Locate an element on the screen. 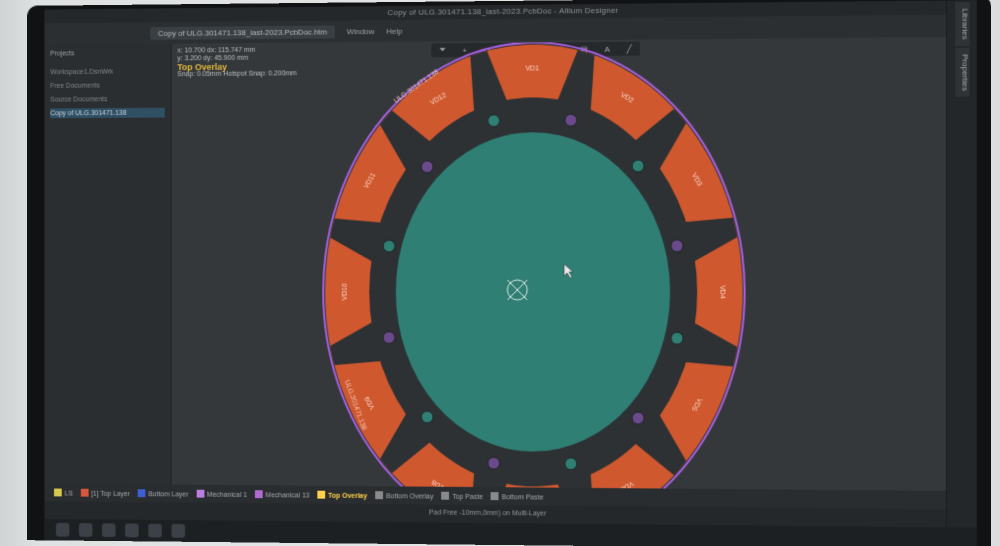  layer-tab: Bottom Overlay is located at coordinates (404, 495).